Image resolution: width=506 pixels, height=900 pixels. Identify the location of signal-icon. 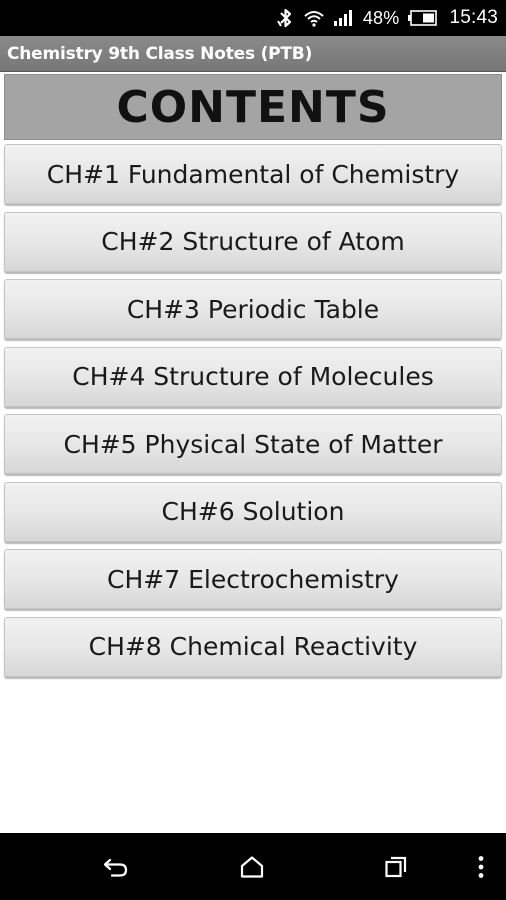
(344, 18).